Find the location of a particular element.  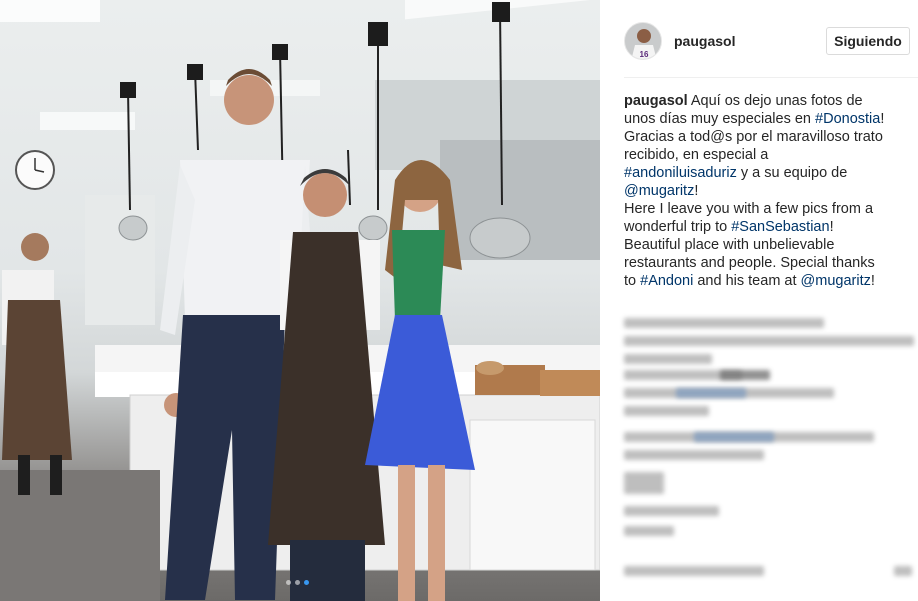

carousel-indicator is located at coordinates (297, 582).